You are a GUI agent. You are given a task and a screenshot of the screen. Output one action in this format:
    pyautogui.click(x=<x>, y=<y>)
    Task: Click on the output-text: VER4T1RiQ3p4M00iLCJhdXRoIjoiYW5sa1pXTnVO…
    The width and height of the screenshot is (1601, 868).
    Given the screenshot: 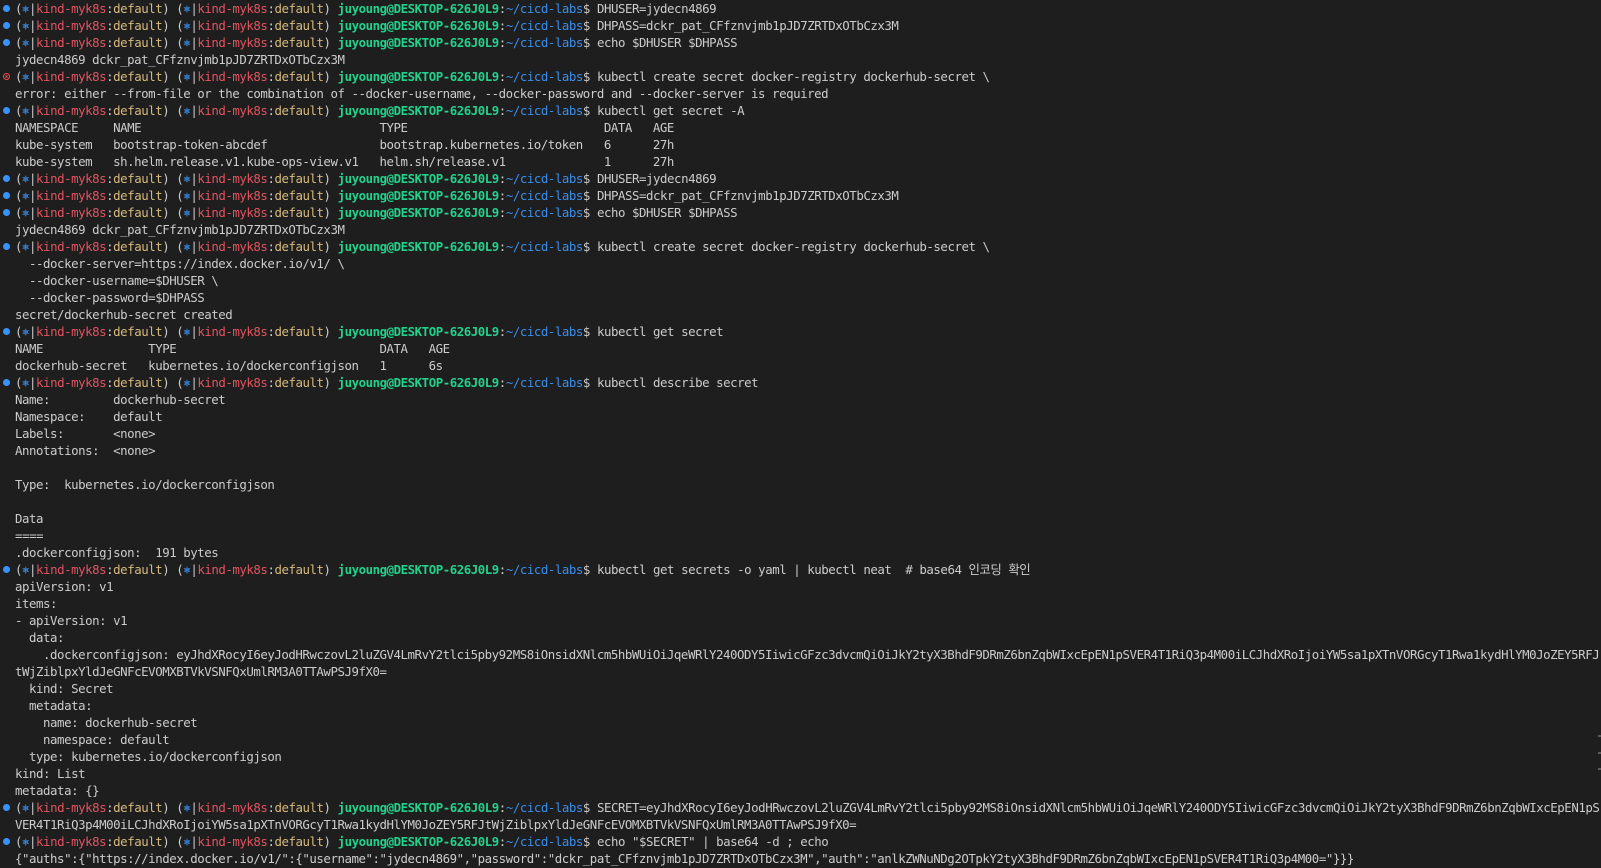 What is the action you would take?
    pyautogui.click(x=436, y=824)
    